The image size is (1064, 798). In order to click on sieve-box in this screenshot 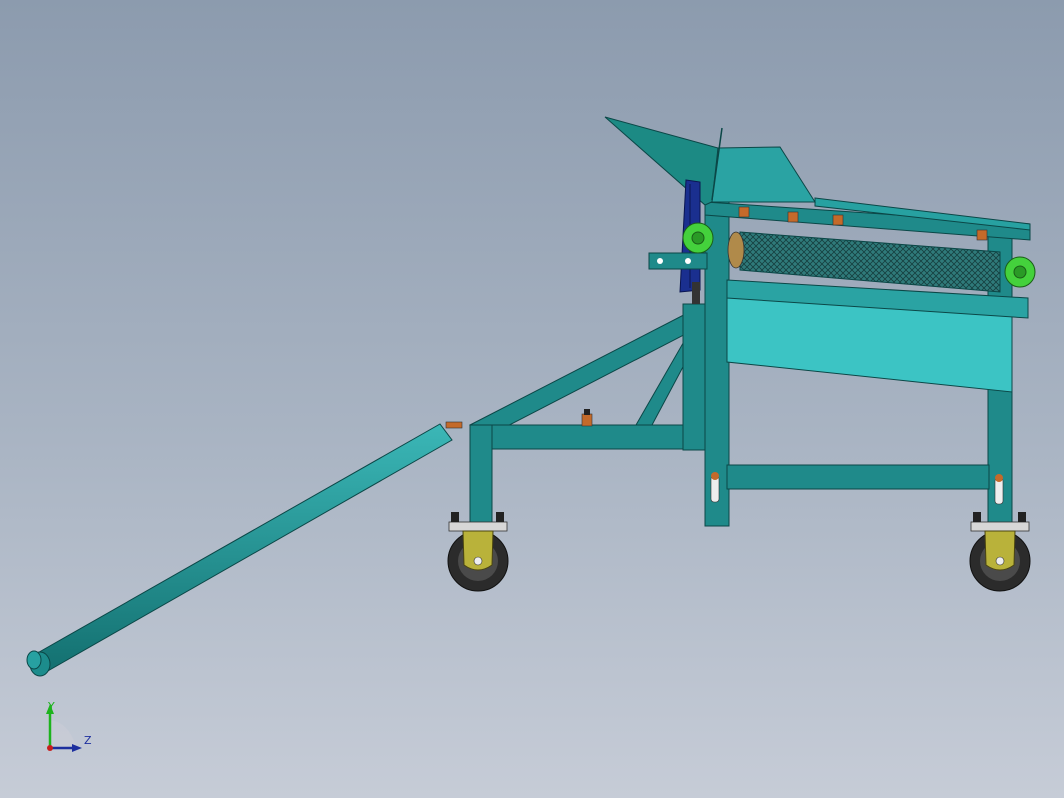, I will do `click(877, 336)`.